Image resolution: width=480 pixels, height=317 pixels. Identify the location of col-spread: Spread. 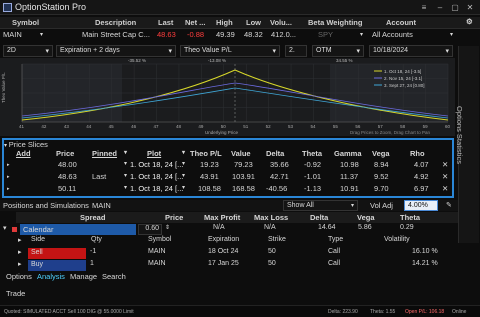
(92, 217).